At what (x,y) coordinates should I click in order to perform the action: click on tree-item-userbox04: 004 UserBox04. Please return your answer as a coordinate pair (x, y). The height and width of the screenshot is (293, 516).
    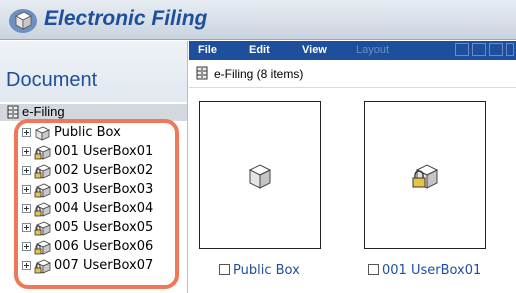
    Looking at the image, I should click on (102, 210).